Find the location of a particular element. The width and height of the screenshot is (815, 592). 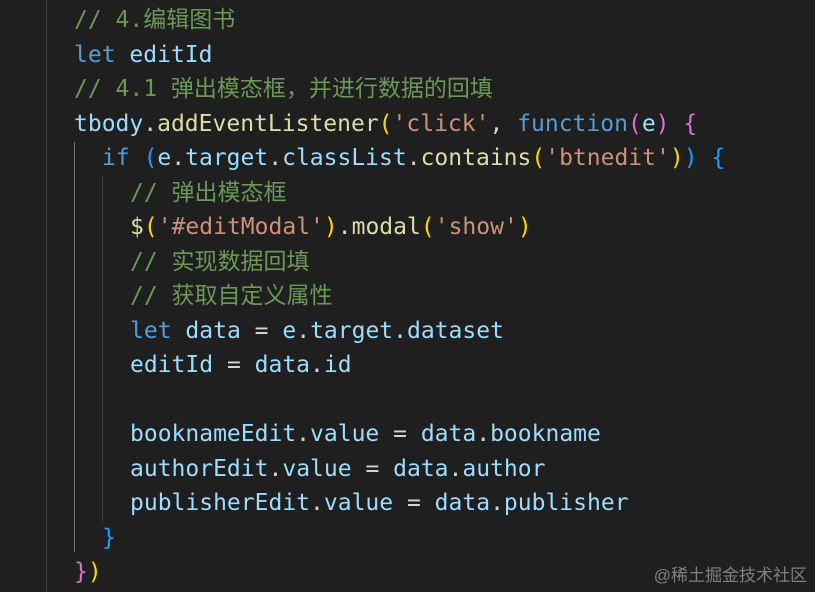

code-line: booknameEdit.value = data.bookname is located at coordinates (365, 434).